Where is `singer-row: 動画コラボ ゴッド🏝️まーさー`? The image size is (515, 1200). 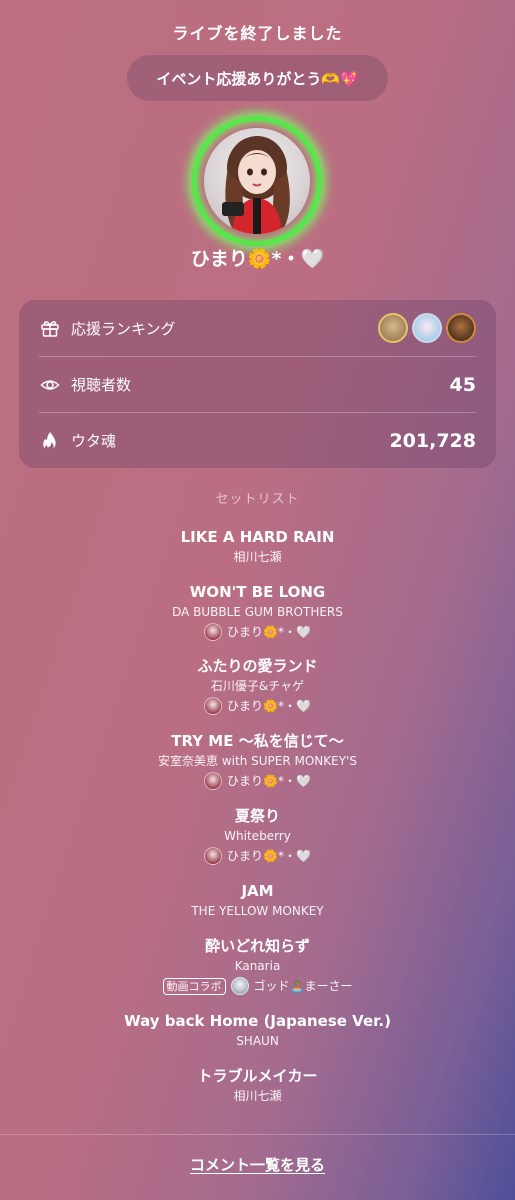
singer-row: 動画コラボ ゴッド🏝️まーさー is located at coordinates (257, 986).